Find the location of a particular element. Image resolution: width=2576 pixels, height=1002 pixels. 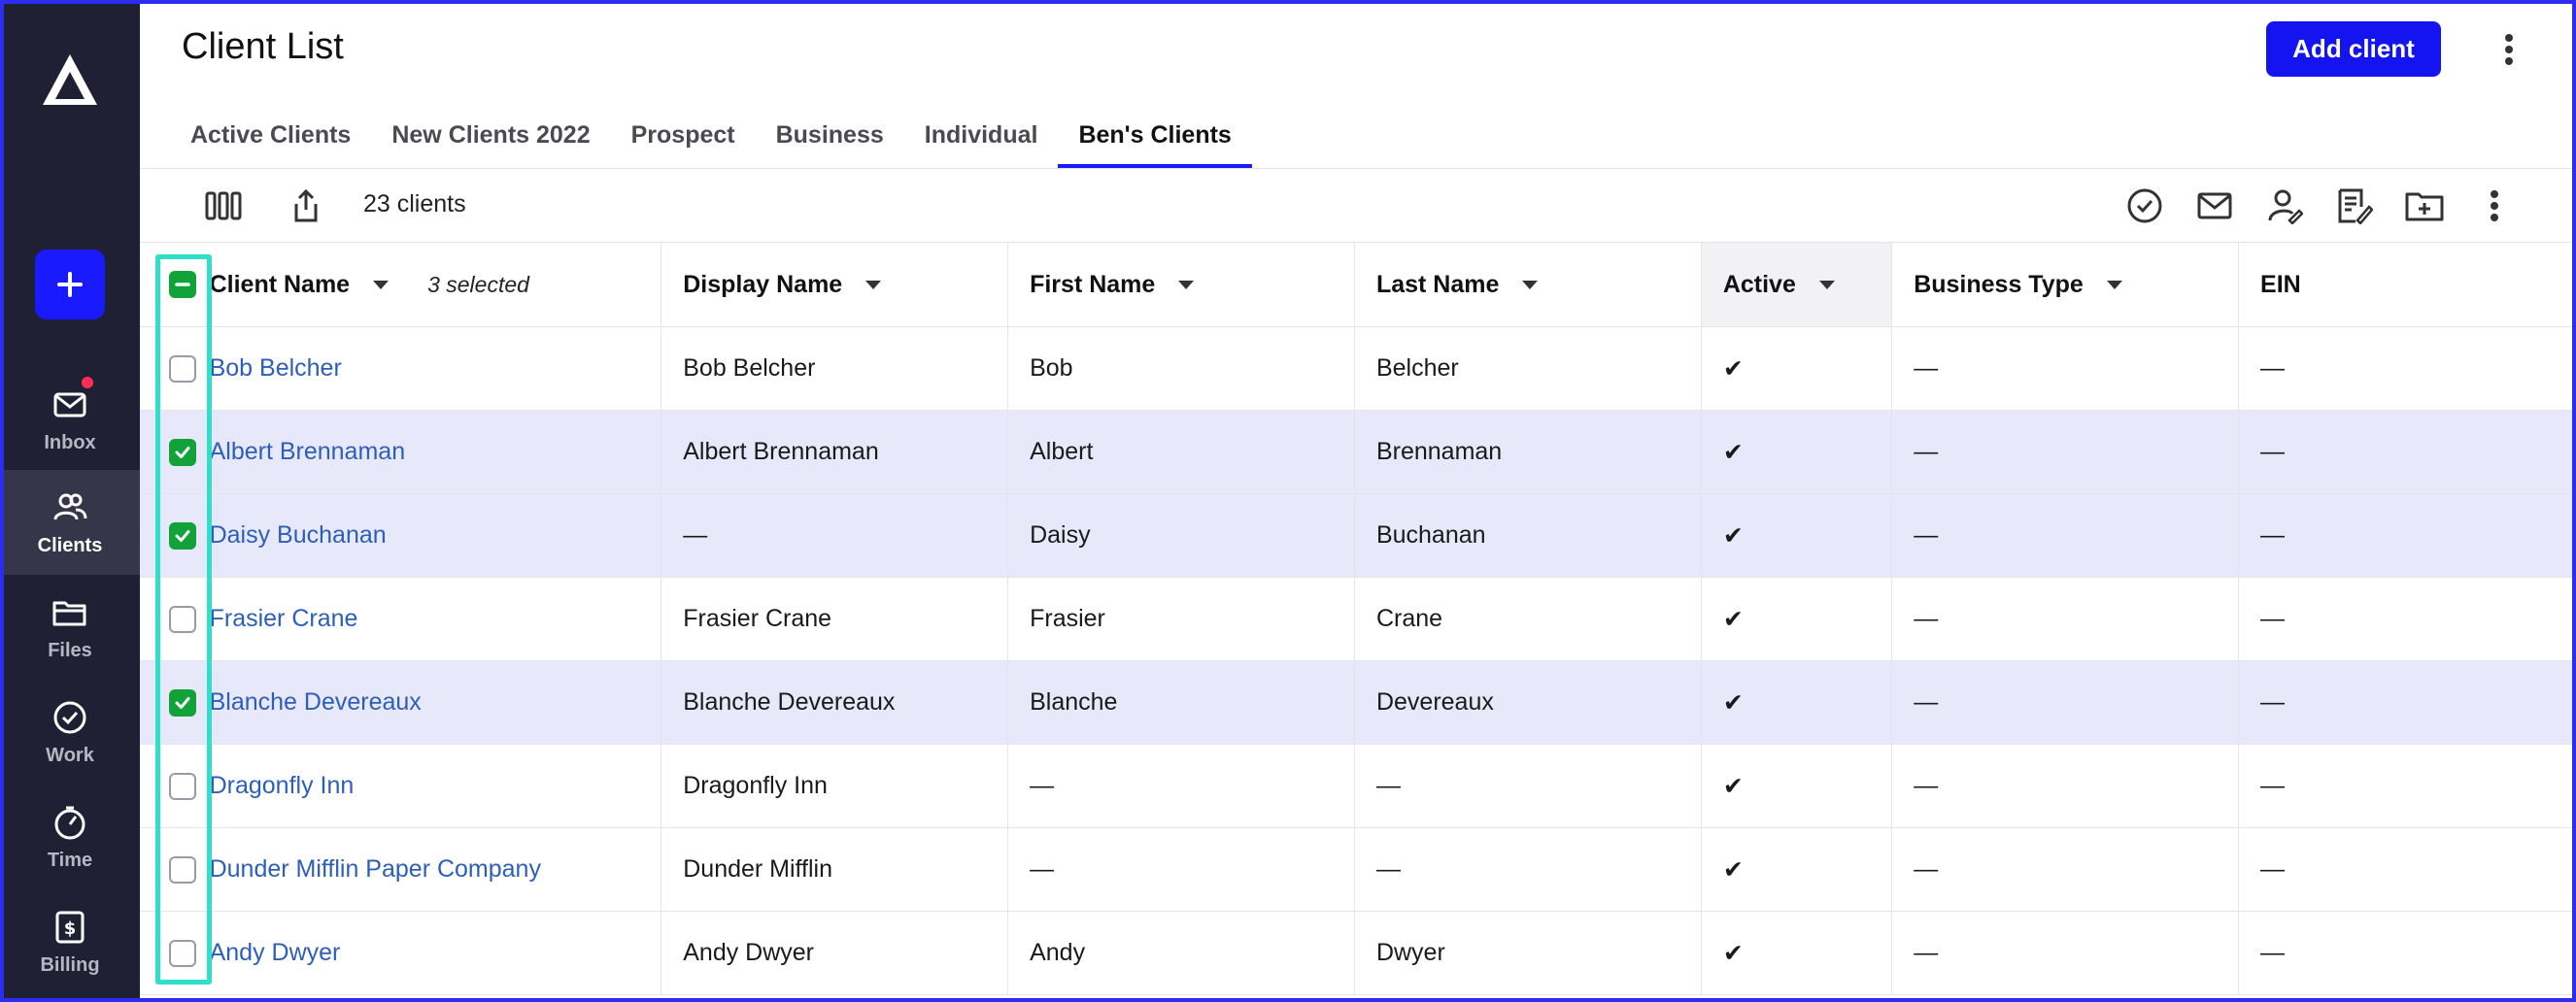

select-all-cell is located at coordinates (182, 284).